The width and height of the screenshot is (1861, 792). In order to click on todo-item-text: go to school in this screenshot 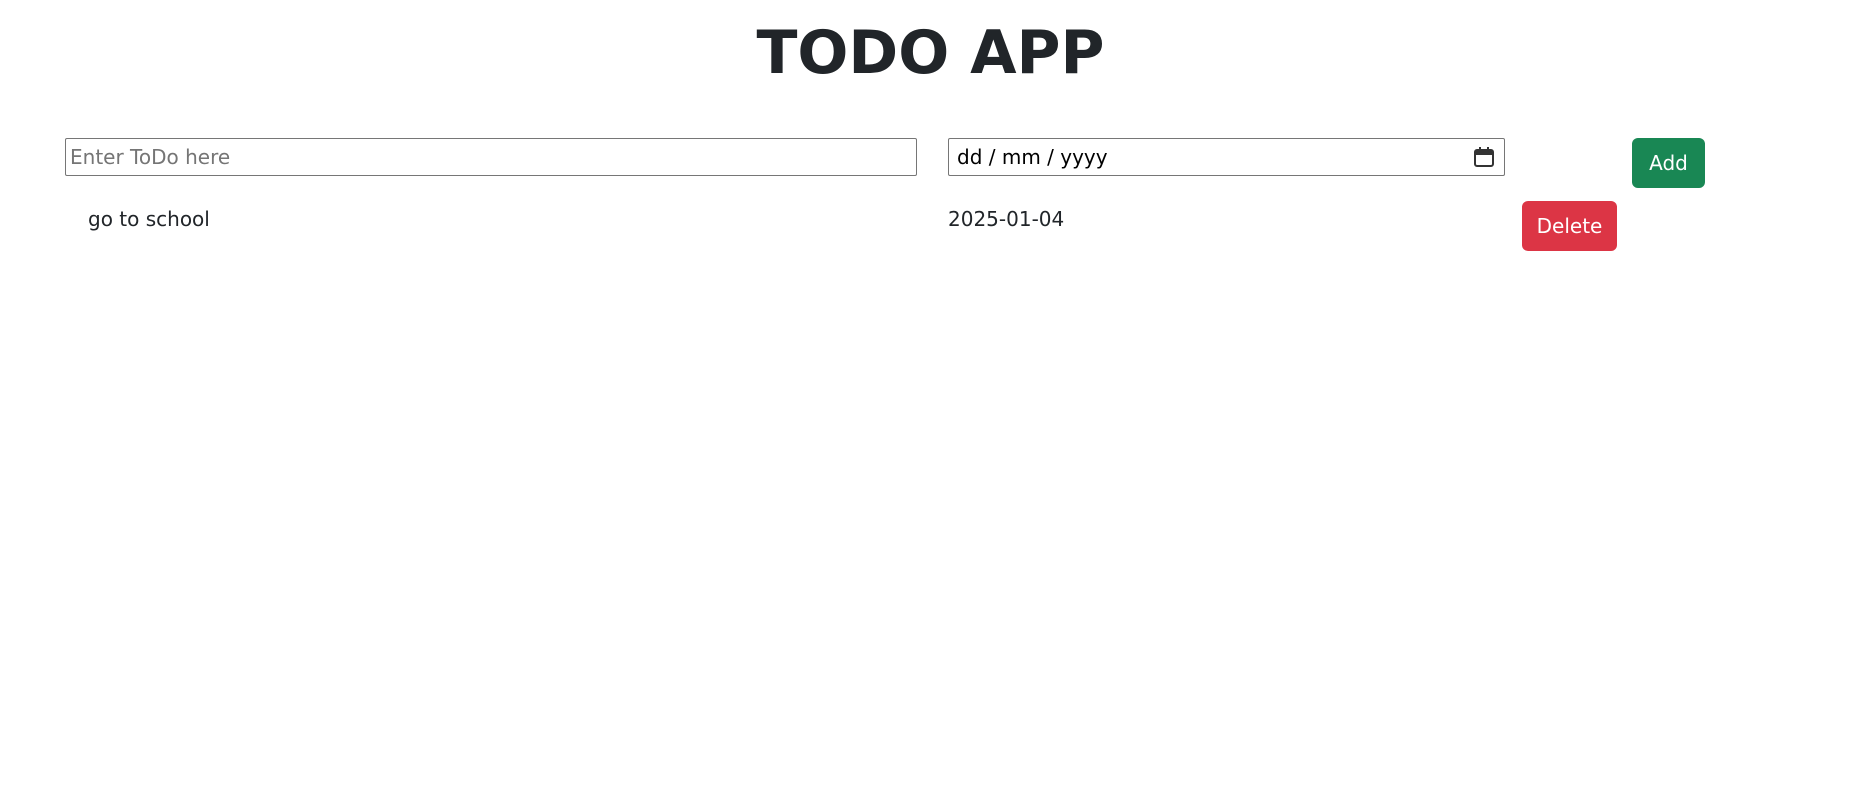, I will do `click(149, 219)`.